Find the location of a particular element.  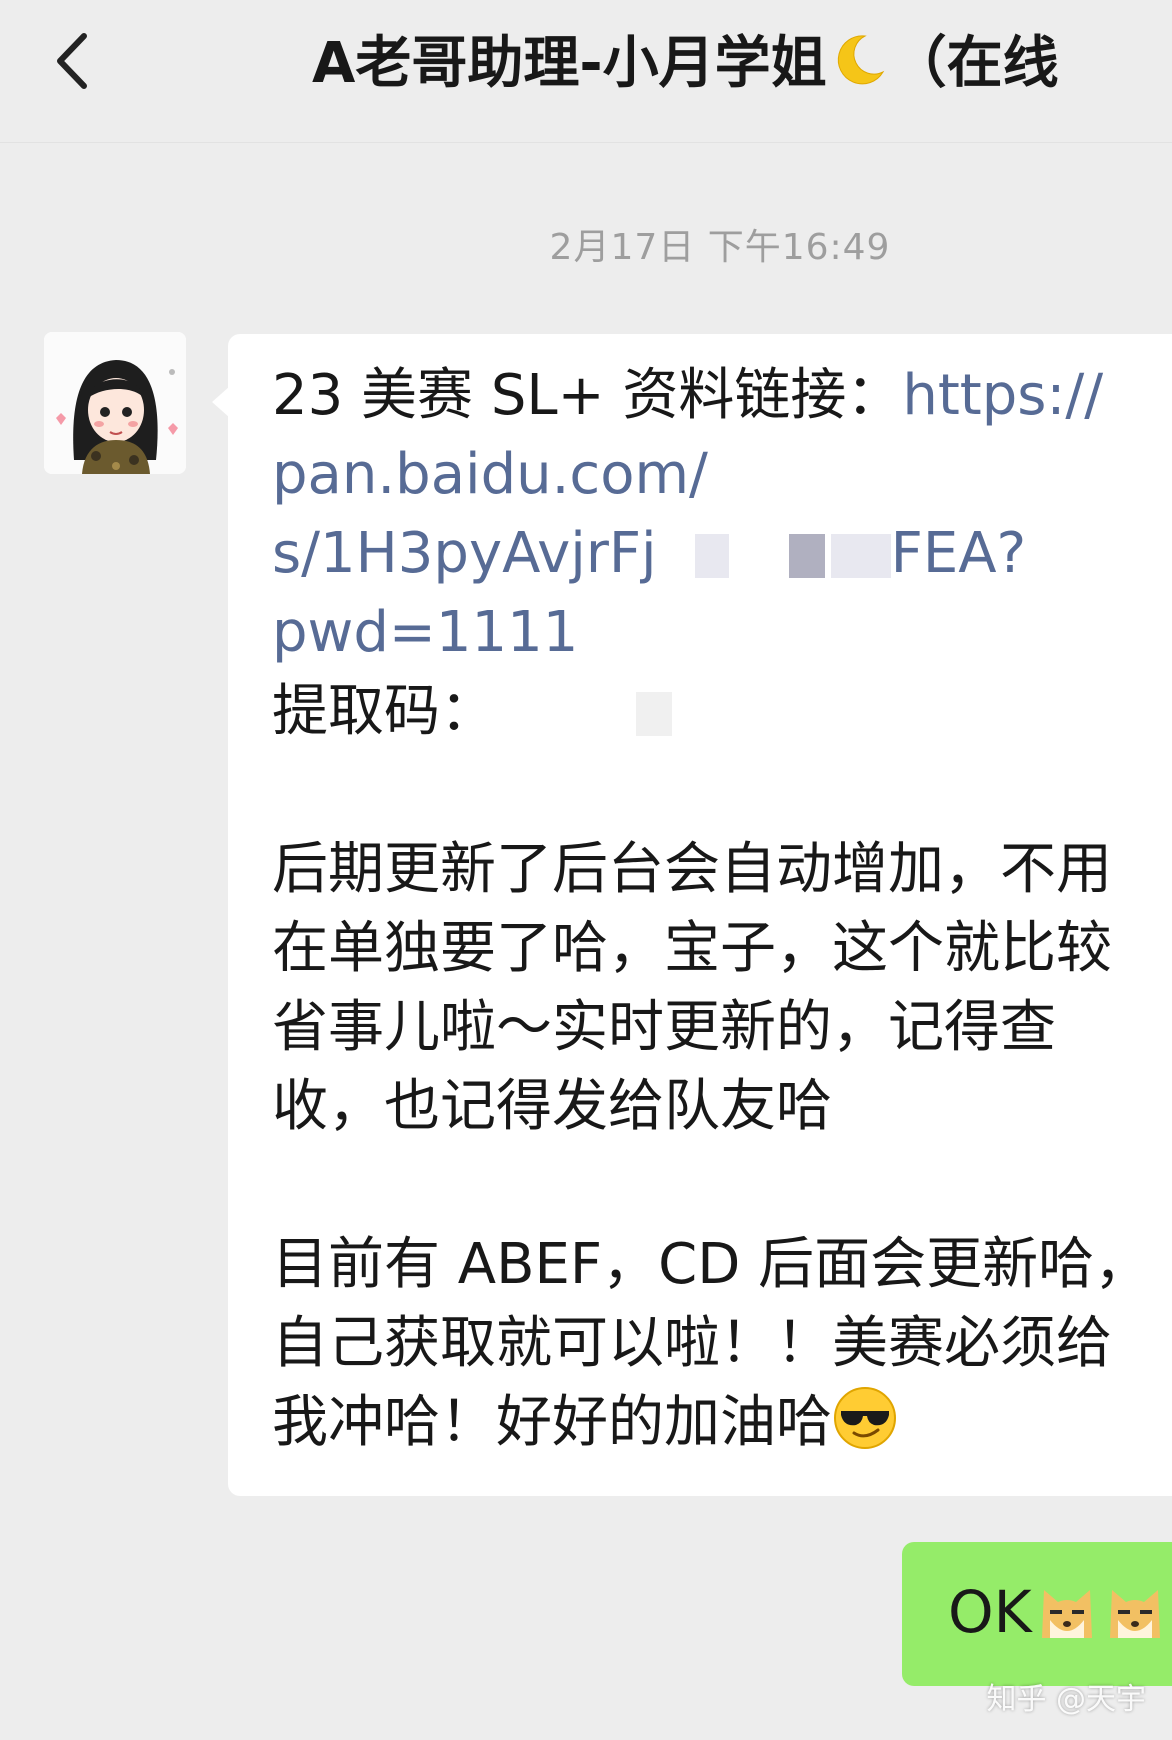

message-line: 在单独要了哈，宝子，这个就比较 is located at coordinates (692, 948).